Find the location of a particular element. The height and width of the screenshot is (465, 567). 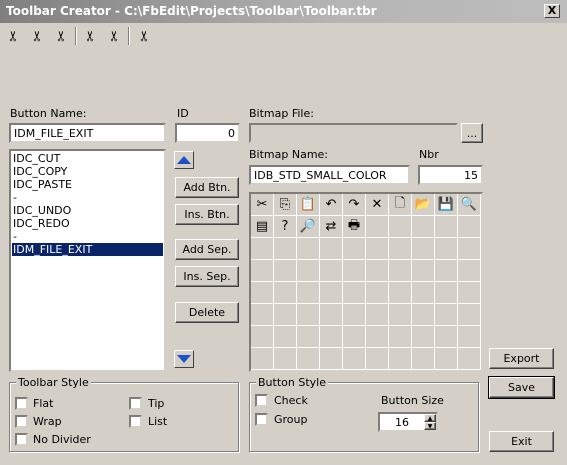

add-button-button: Add Btn. is located at coordinates (207, 187).